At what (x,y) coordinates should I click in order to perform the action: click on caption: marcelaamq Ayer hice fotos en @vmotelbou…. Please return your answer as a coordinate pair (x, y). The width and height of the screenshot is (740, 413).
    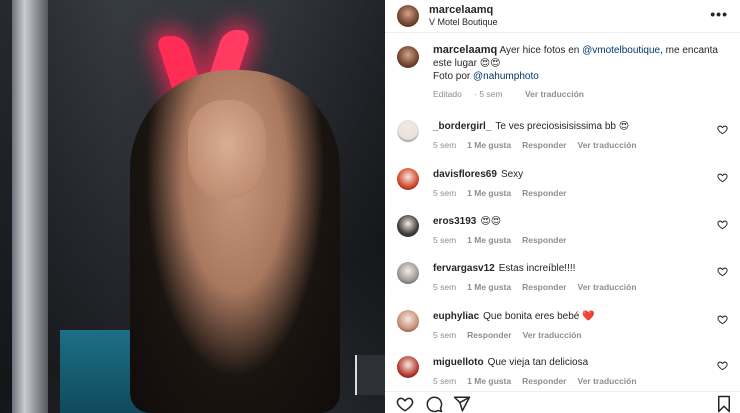
    Looking at the image, I should click on (564, 71).